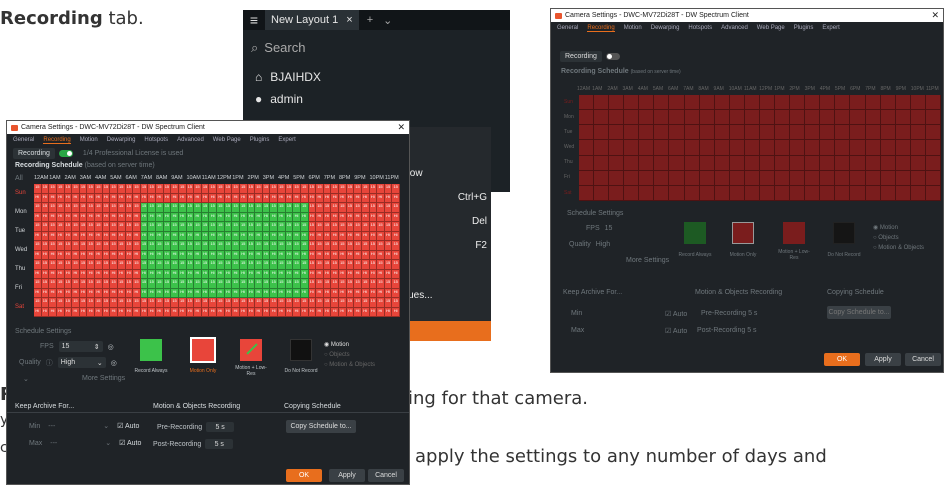 The image size is (944, 485). What do you see at coordinates (209, 178) in the screenshot?
I see `hour-label: 11AM` at bounding box center [209, 178].